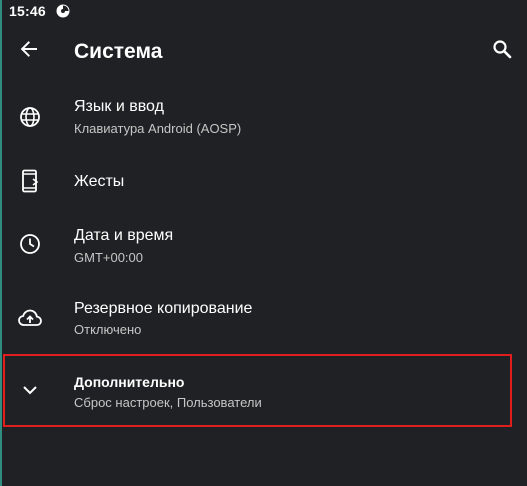  I want to click on status-notification-icon, so click(63, 11).